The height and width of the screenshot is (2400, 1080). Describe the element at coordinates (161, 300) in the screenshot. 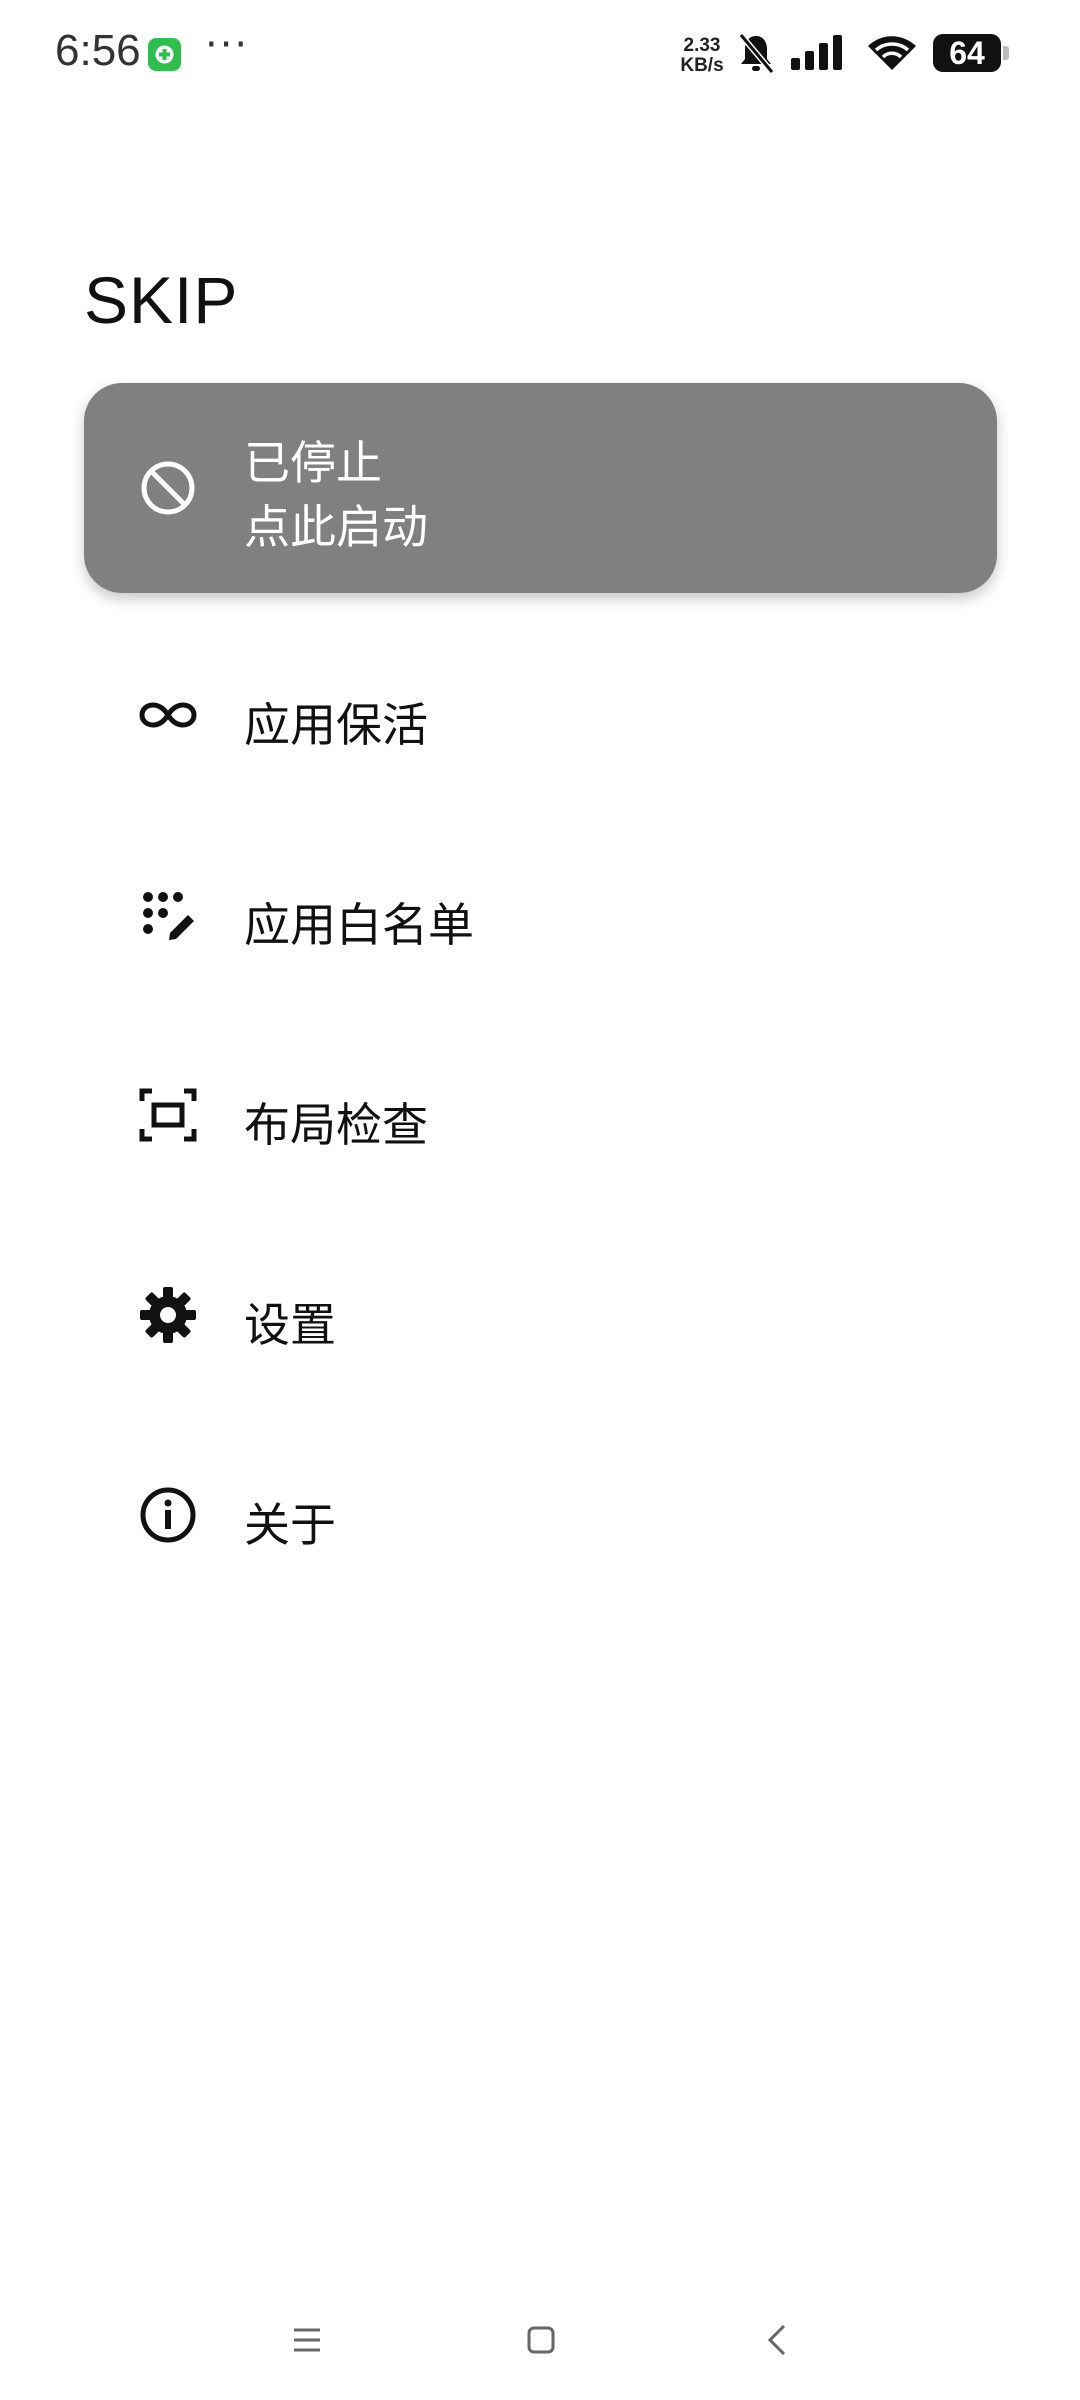

I see `page-title: SKIP` at that location.